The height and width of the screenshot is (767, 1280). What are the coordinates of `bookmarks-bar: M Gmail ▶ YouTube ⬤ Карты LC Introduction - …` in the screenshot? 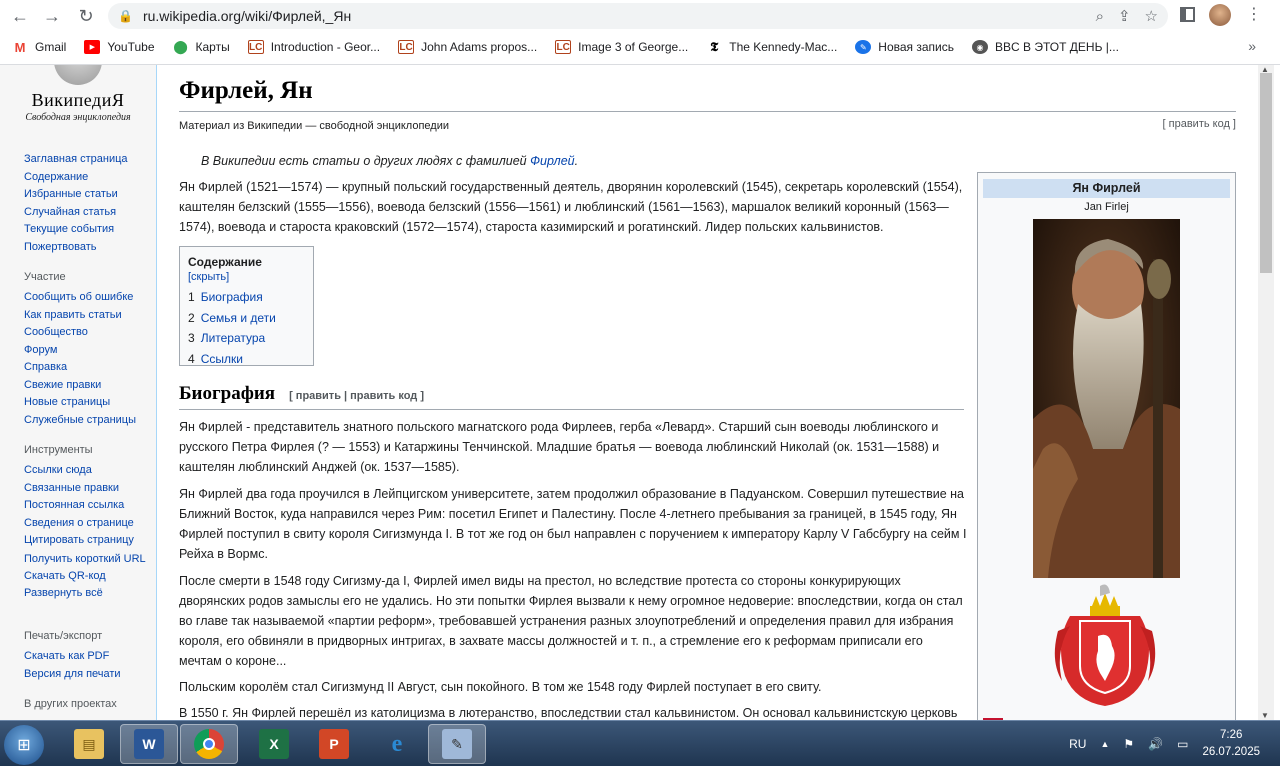 It's located at (640, 47).